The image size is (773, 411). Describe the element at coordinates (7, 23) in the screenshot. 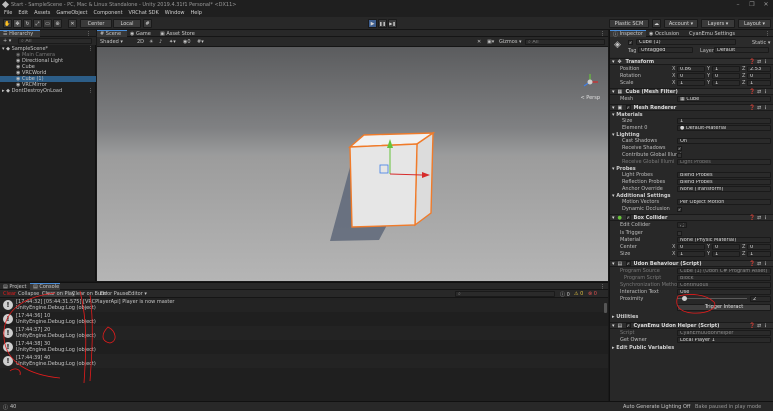

I see `hand-tool-icon: ✋` at that location.